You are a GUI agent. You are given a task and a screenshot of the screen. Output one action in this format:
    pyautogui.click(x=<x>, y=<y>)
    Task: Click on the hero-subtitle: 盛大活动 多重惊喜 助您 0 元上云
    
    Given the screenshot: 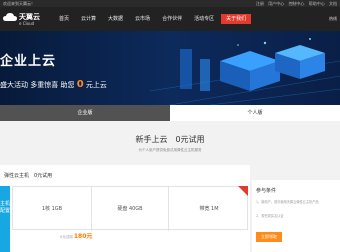 What is the action you would take?
    pyautogui.click(x=53, y=84)
    